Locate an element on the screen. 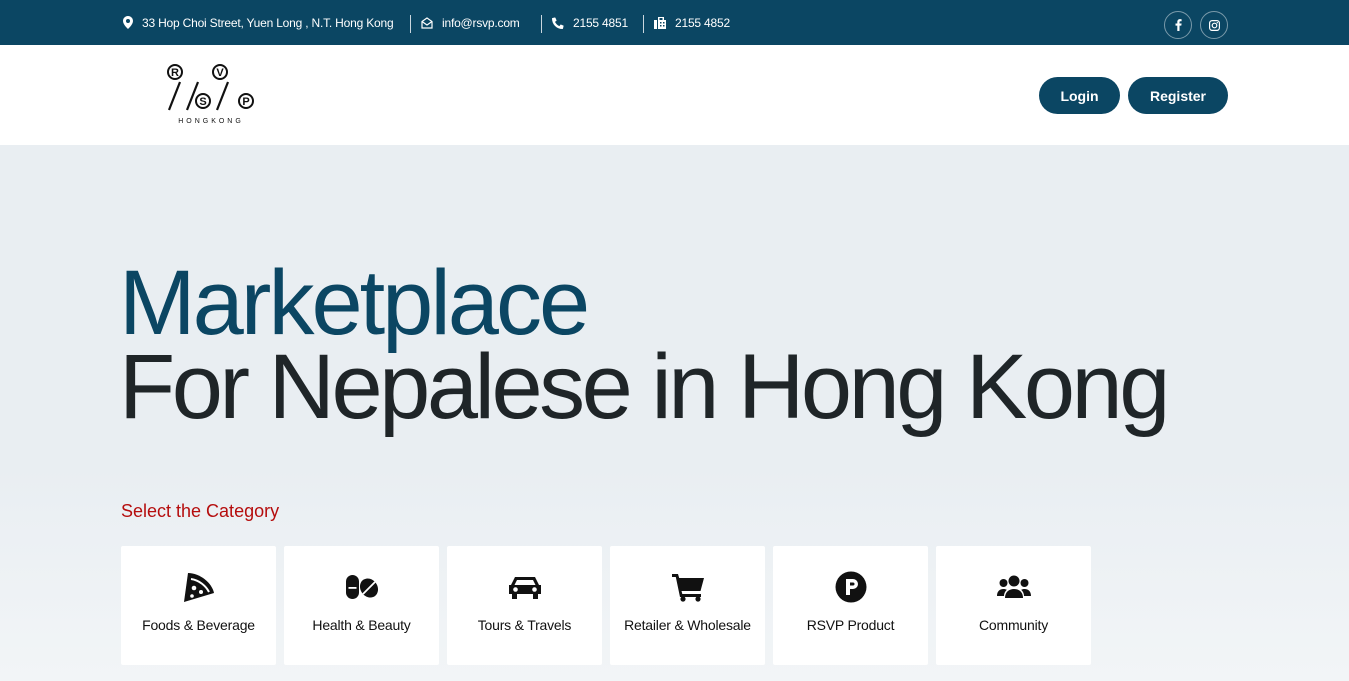  category-card-rsvp-product: RSVP Product is located at coordinates (850, 605).